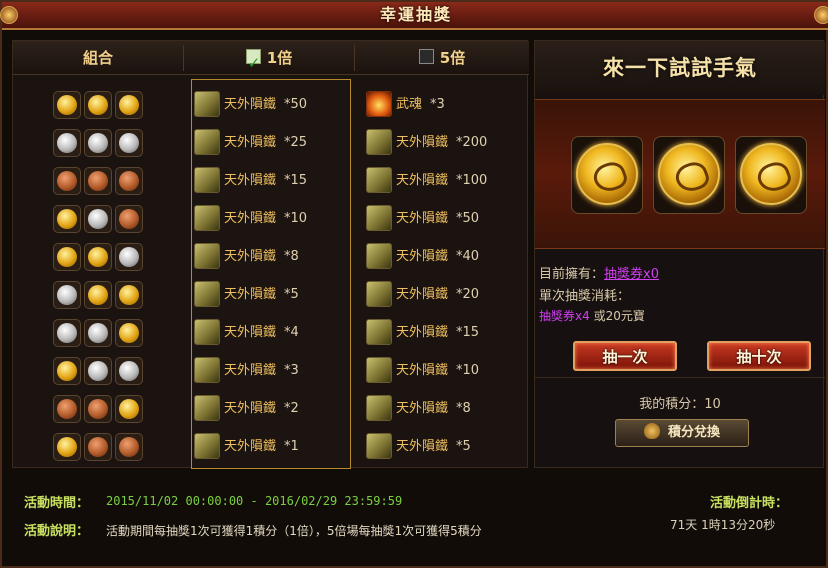 Image resolution: width=828 pixels, height=568 pixels. I want to click on reward-x5: 天外隕鐵 *200, so click(426, 143).